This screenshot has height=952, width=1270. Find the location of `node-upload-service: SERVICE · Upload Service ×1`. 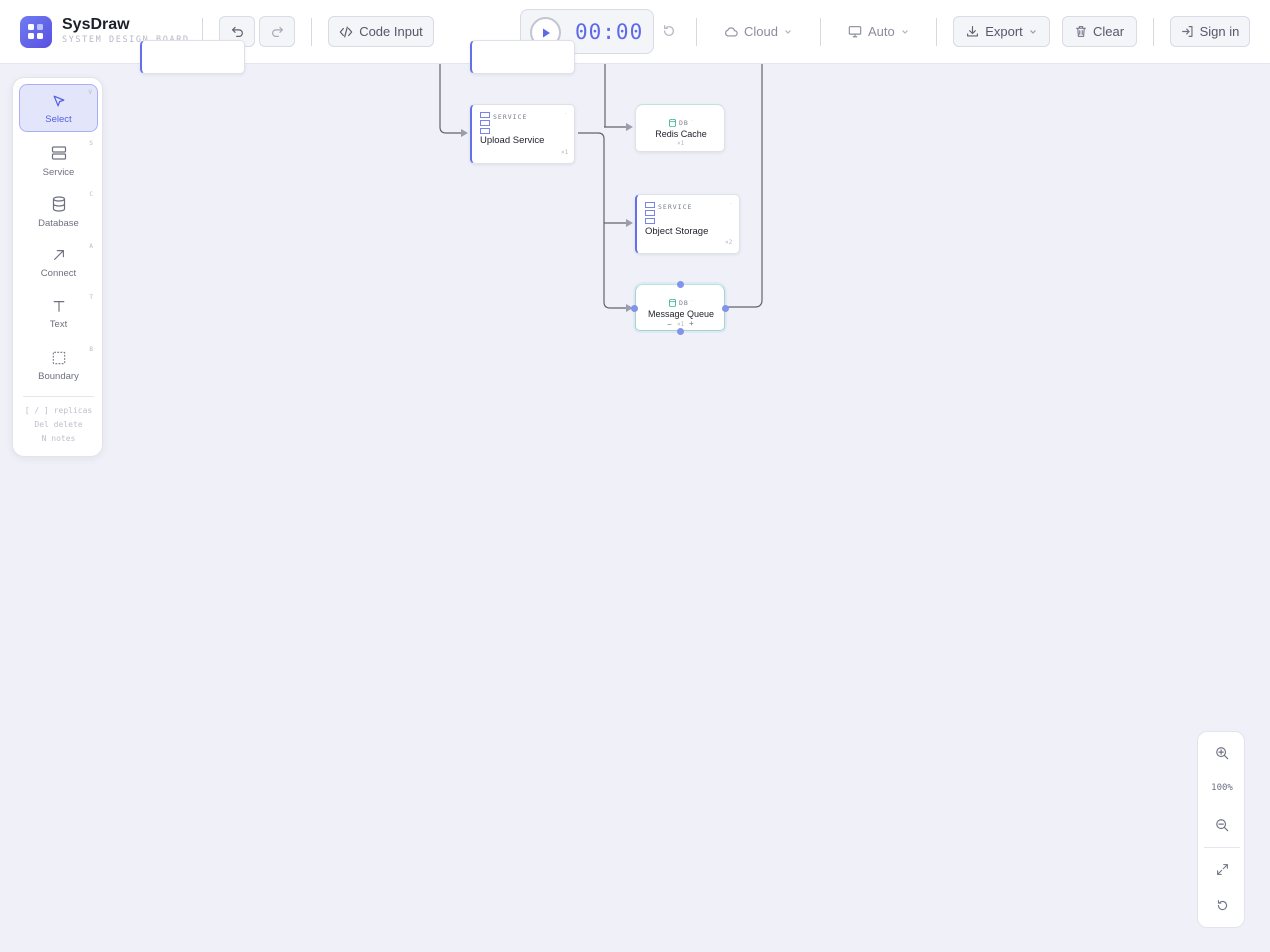

node-upload-service: SERVICE · Upload Service ×1 is located at coordinates (522, 134).